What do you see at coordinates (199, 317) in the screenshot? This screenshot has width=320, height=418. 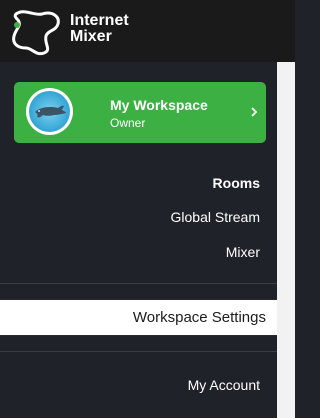 I see `workspace-settings-label: Workspace Settings` at bounding box center [199, 317].